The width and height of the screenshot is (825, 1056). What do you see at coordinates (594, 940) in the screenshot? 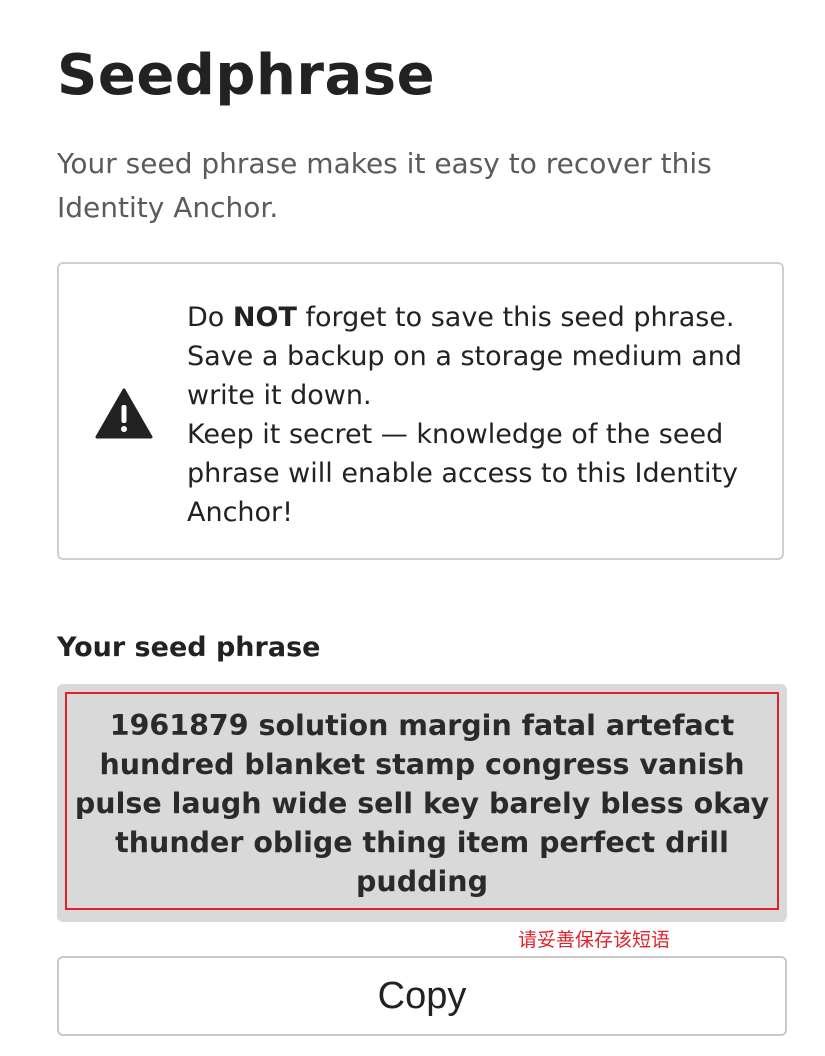
I see `annotation-note: 请妥善保存该短语` at bounding box center [594, 940].